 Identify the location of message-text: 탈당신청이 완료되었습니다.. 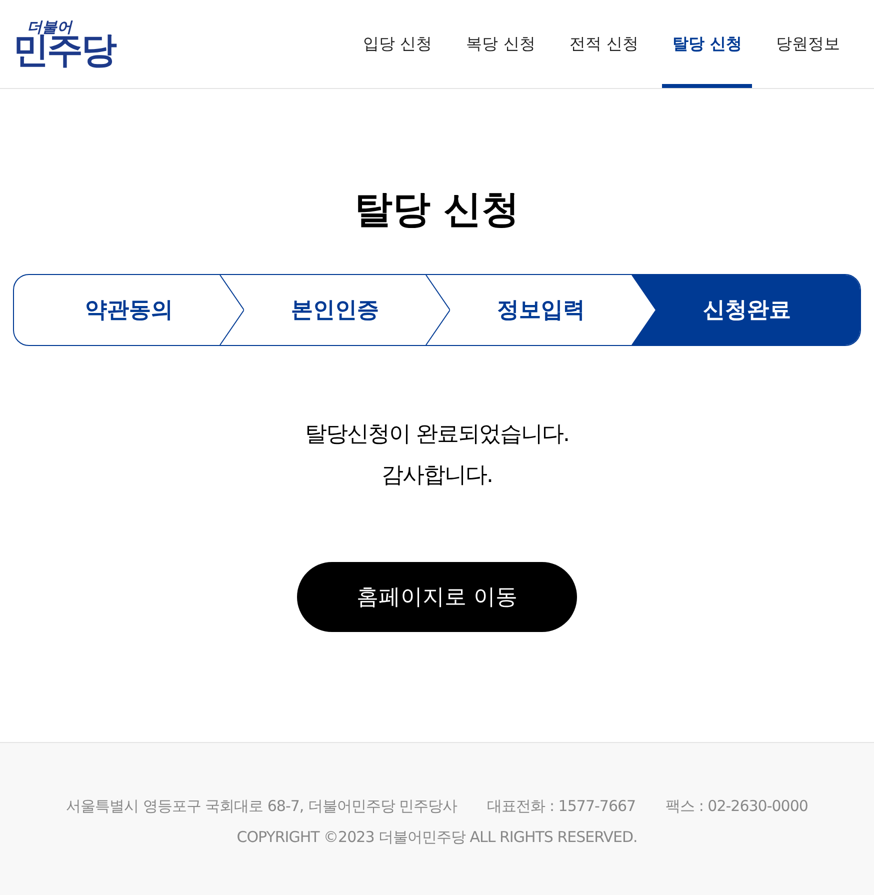
(437, 435).